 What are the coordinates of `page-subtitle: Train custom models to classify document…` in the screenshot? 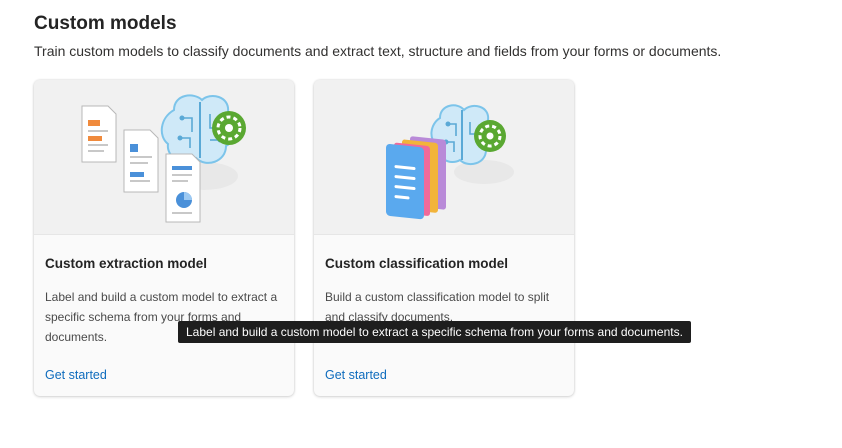 It's located at (378, 51).